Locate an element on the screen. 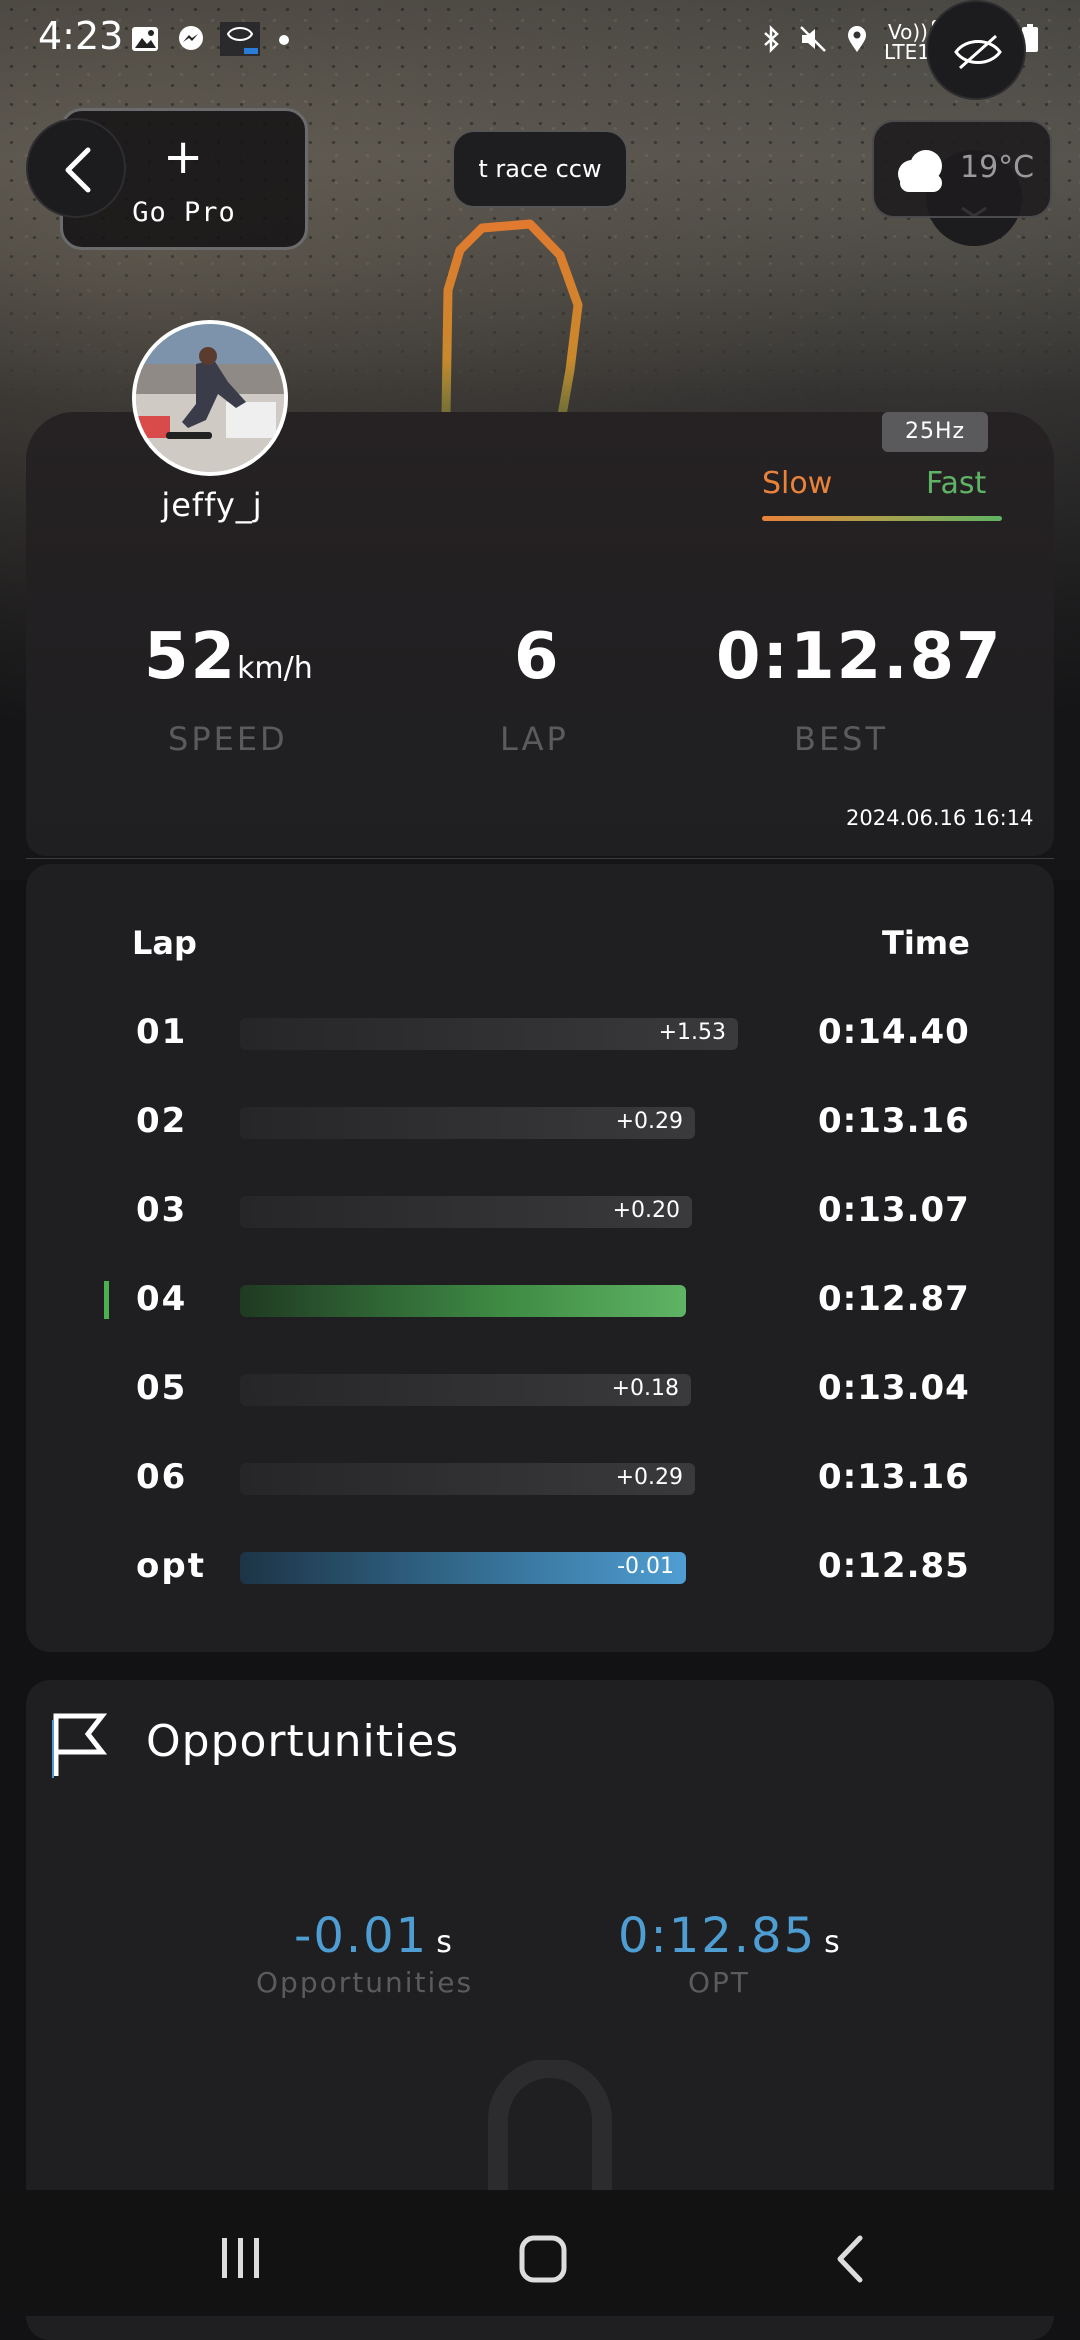 The height and width of the screenshot is (2340, 1080). lap-row: 06 +0.29 0:13.16 is located at coordinates (540, 1479).